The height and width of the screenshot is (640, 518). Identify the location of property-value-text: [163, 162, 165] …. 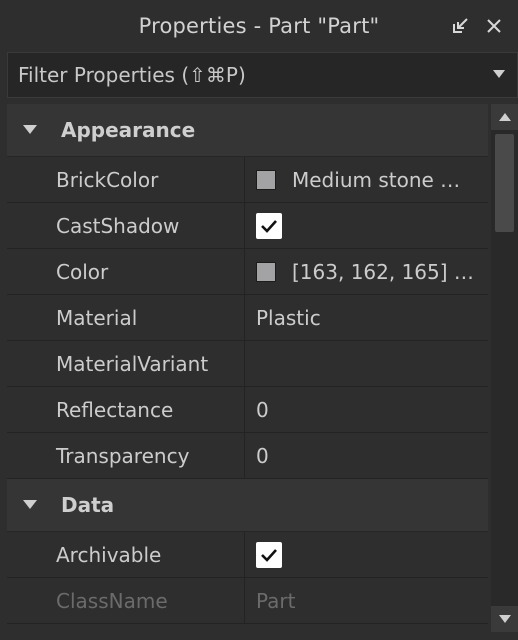
(383, 271).